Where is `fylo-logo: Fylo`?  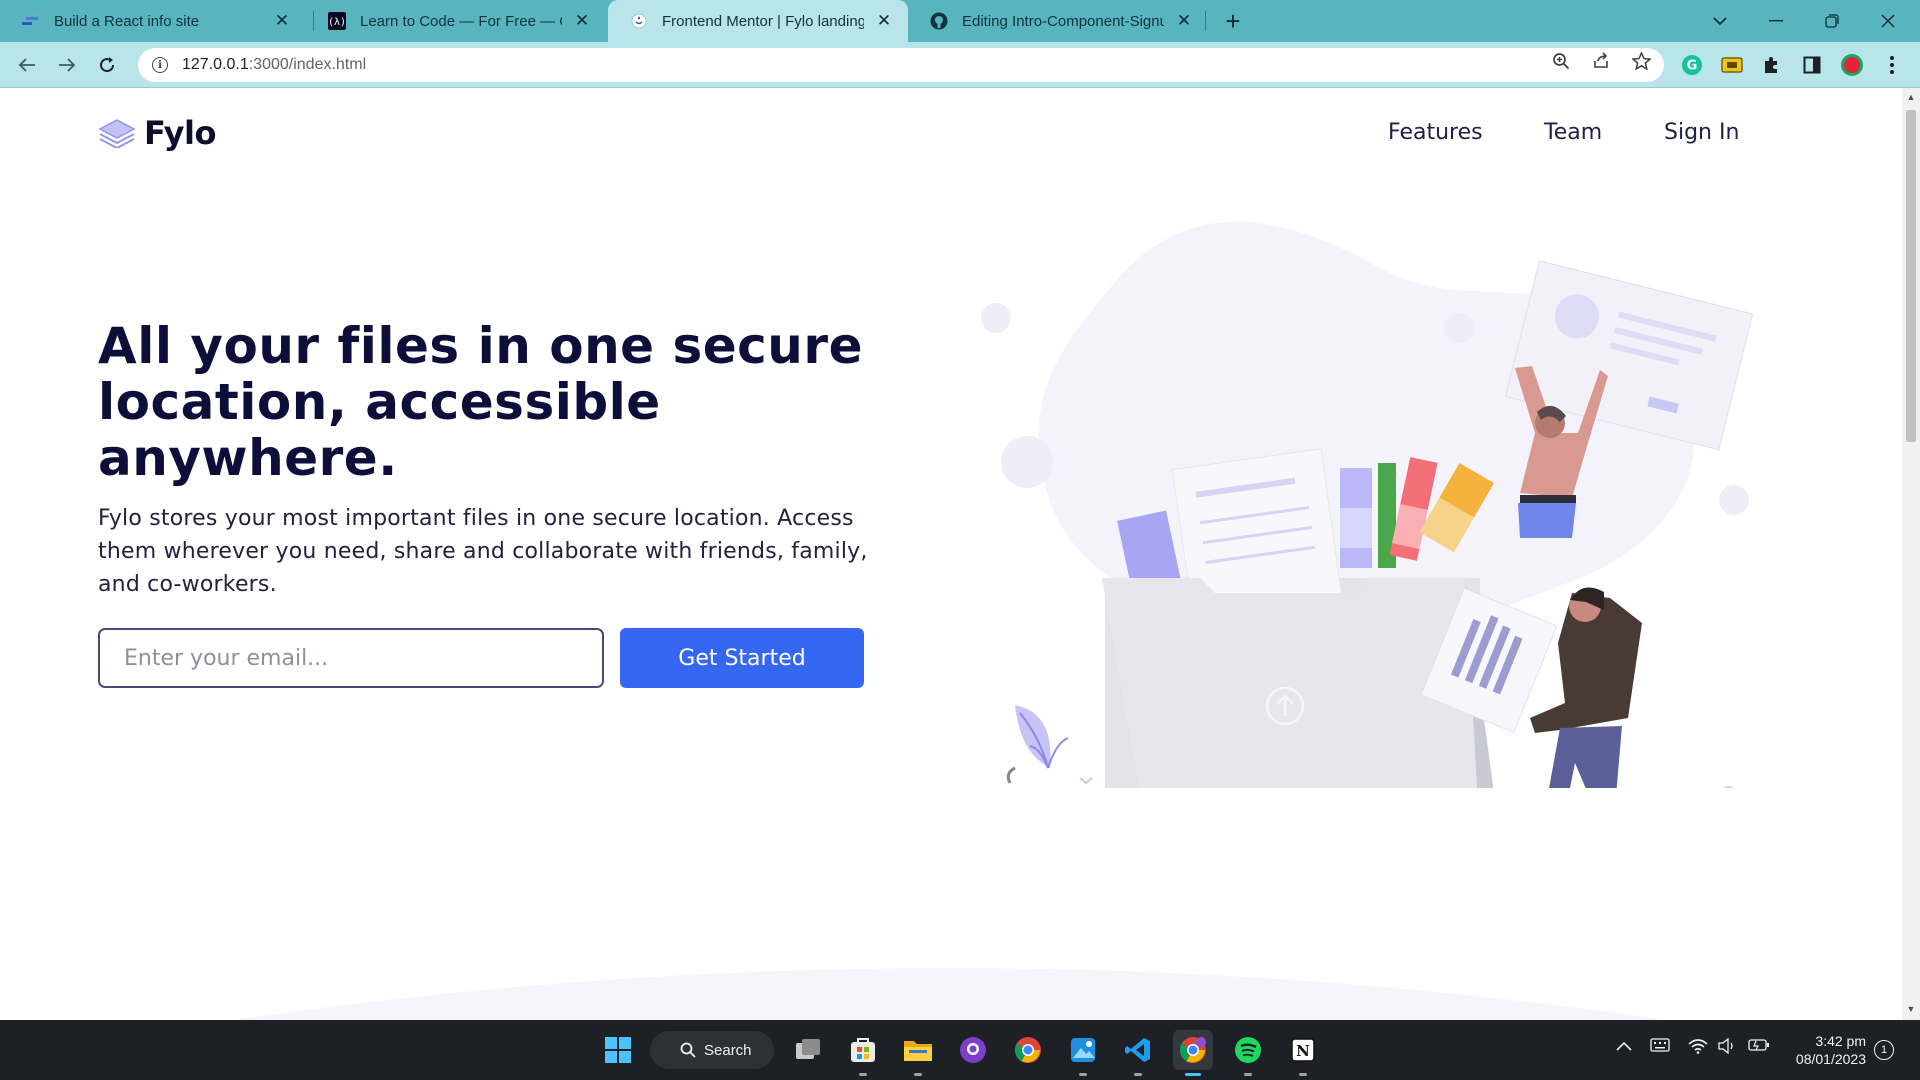 fylo-logo: Fylo is located at coordinates (157, 133).